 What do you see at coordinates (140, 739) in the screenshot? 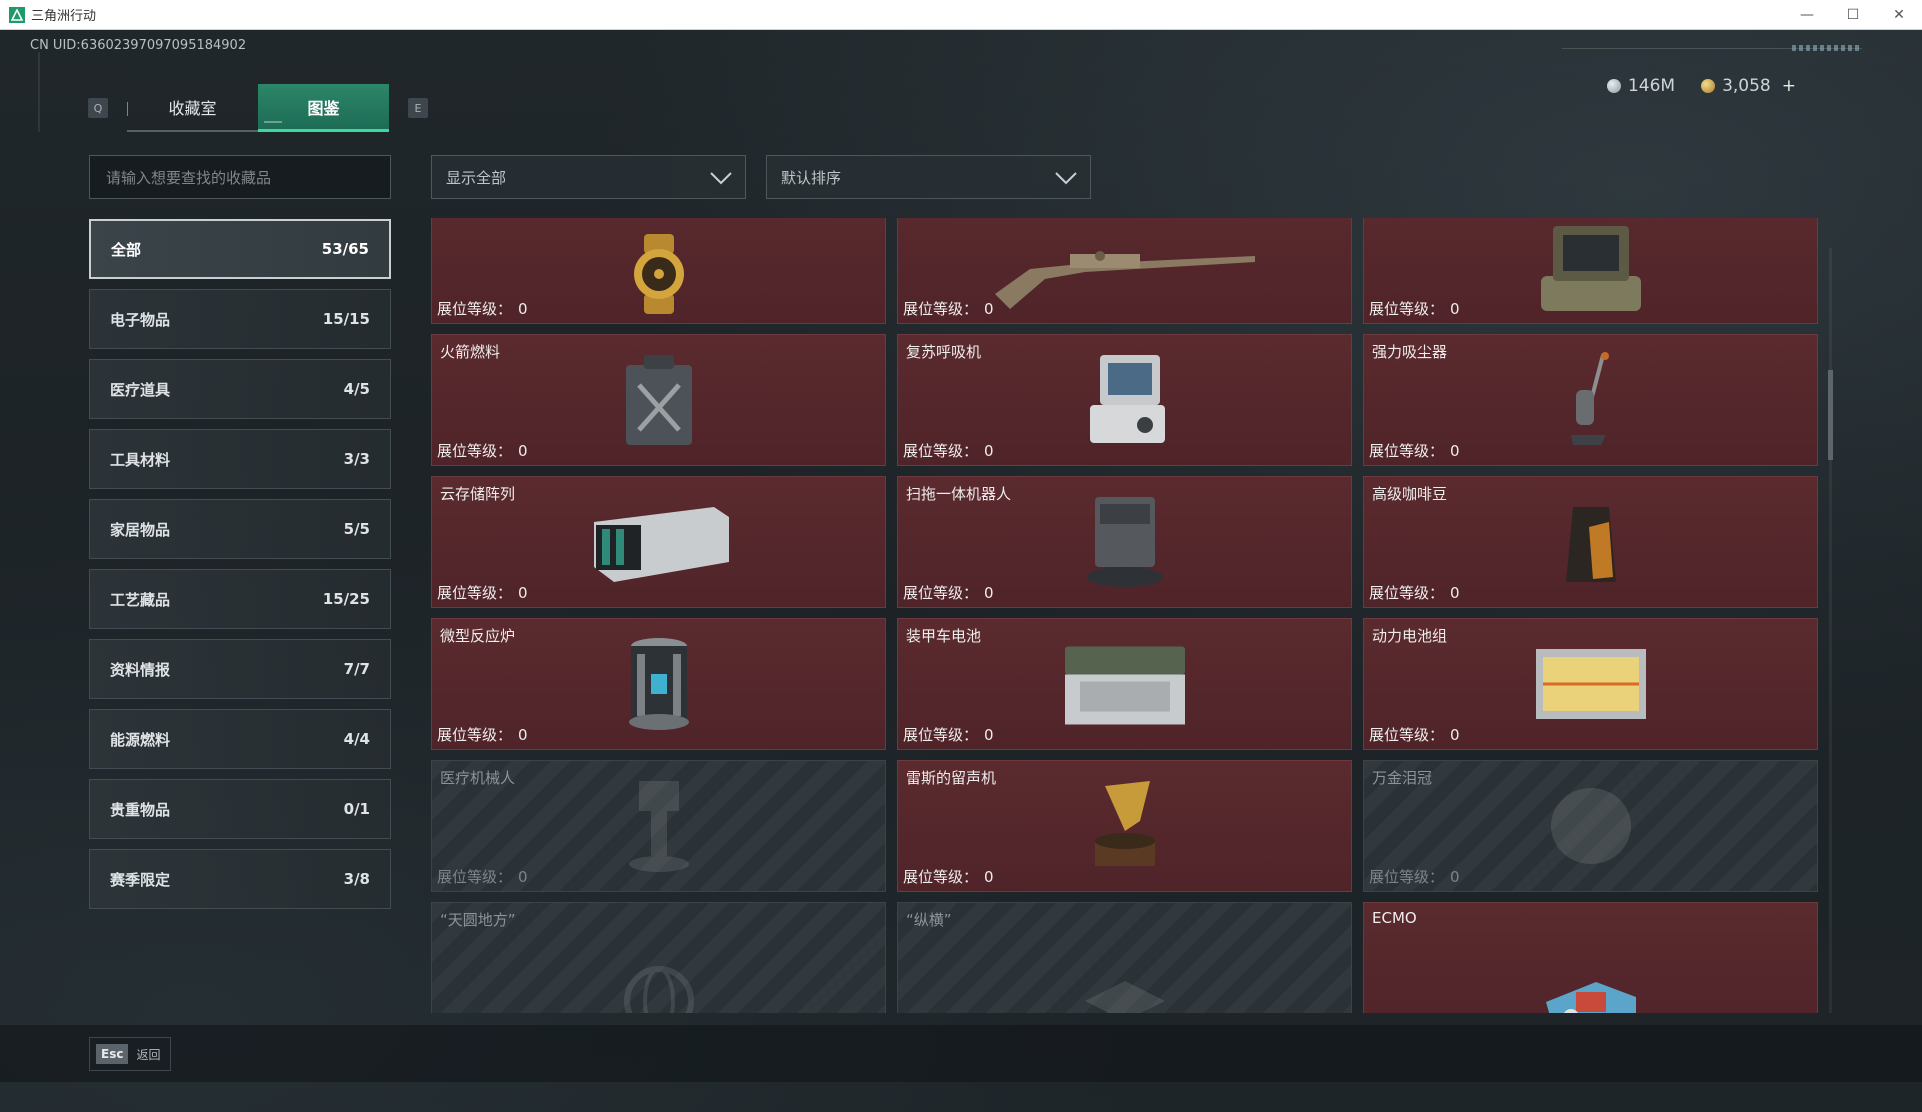
I see `category-label: 能源燃料` at bounding box center [140, 739].